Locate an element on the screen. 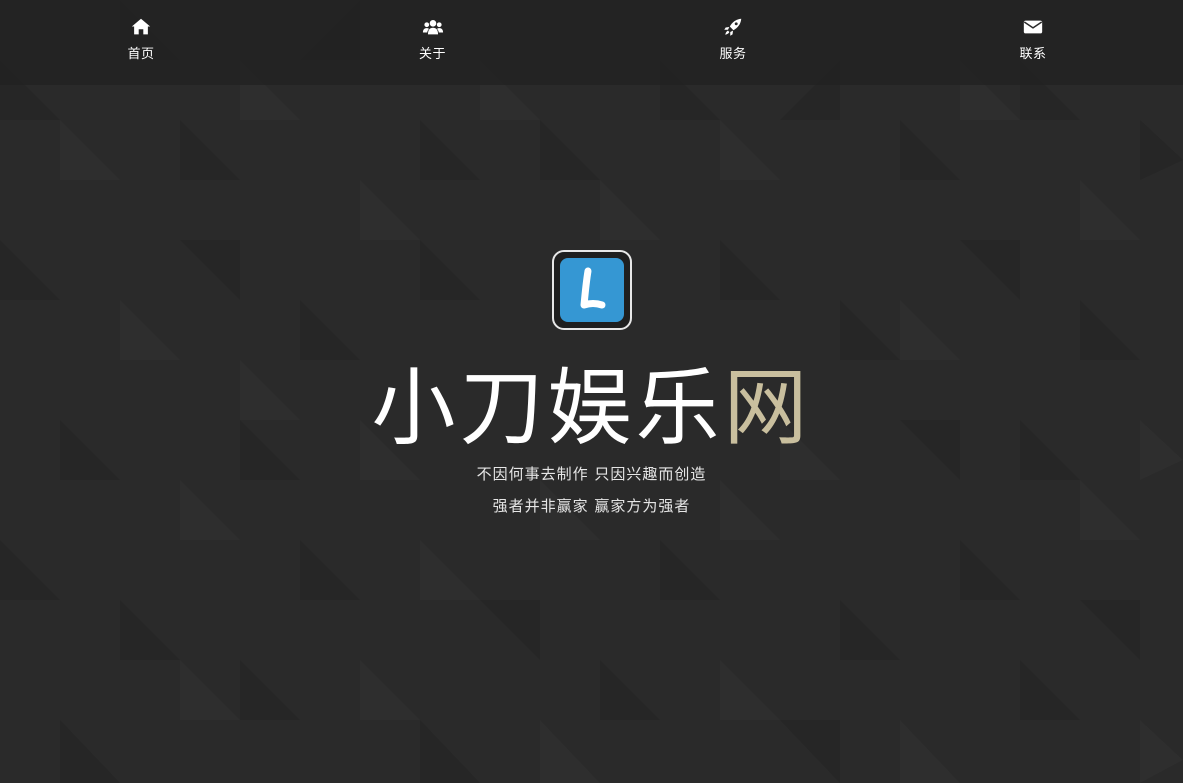  site-logo is located at coordinates (591, 290).